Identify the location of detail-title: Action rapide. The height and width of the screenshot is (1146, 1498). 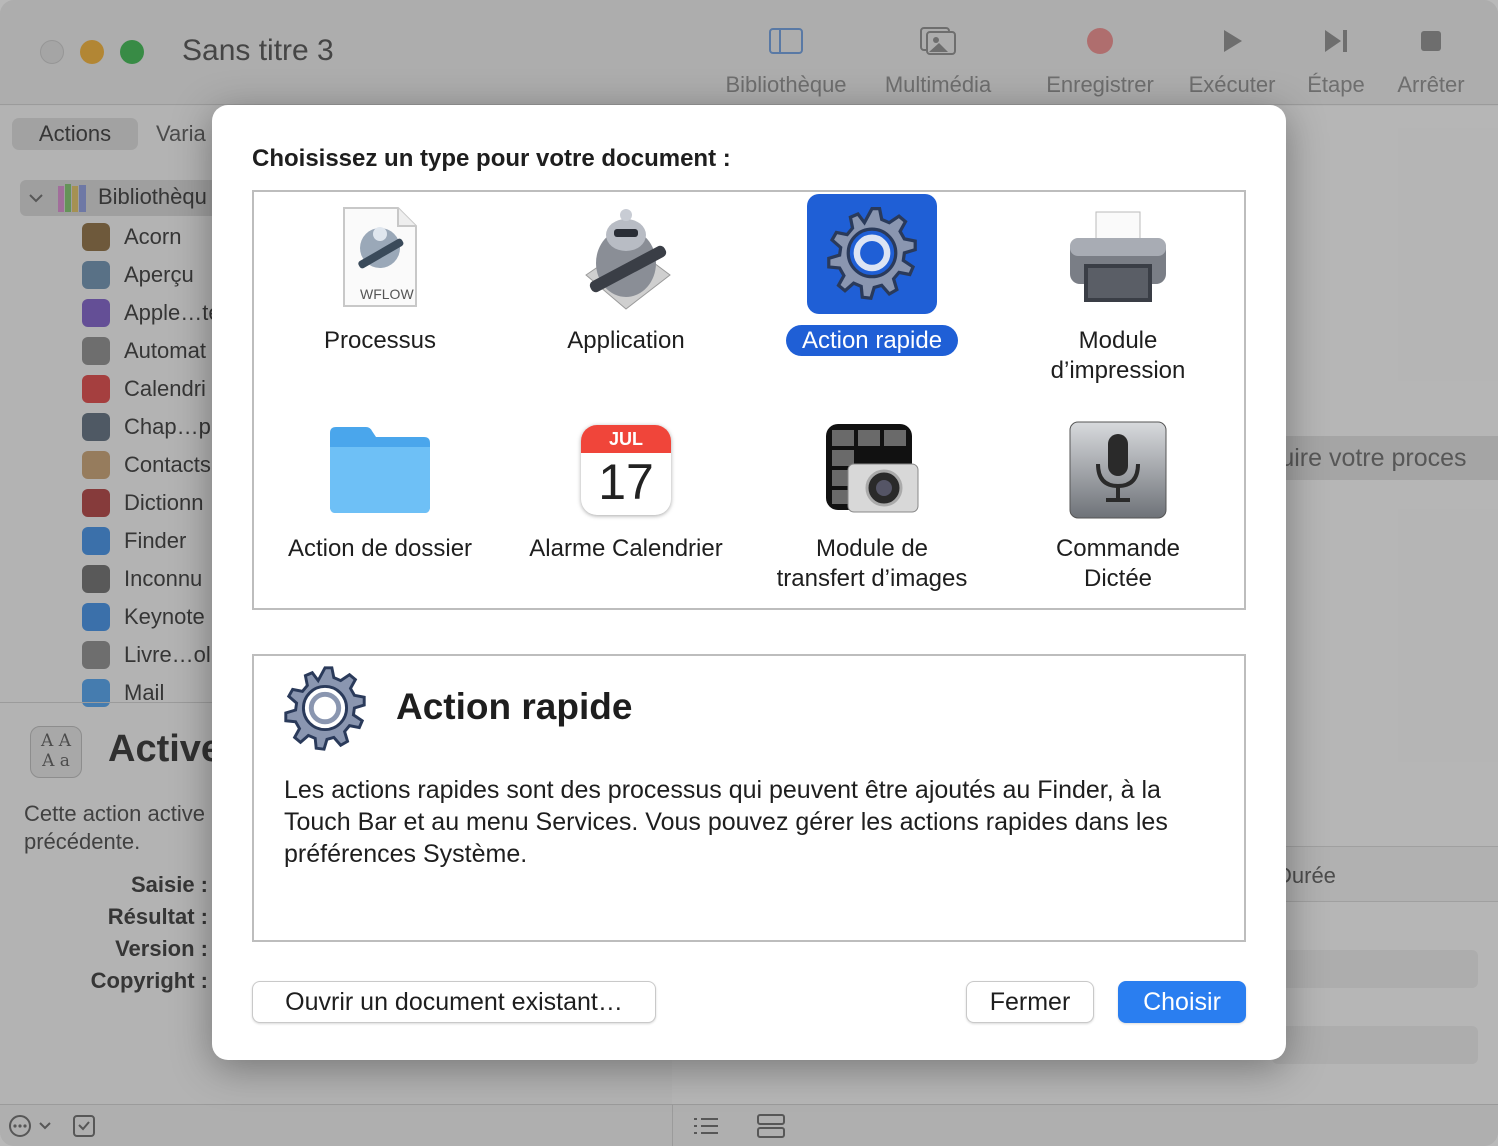
(514, 706).